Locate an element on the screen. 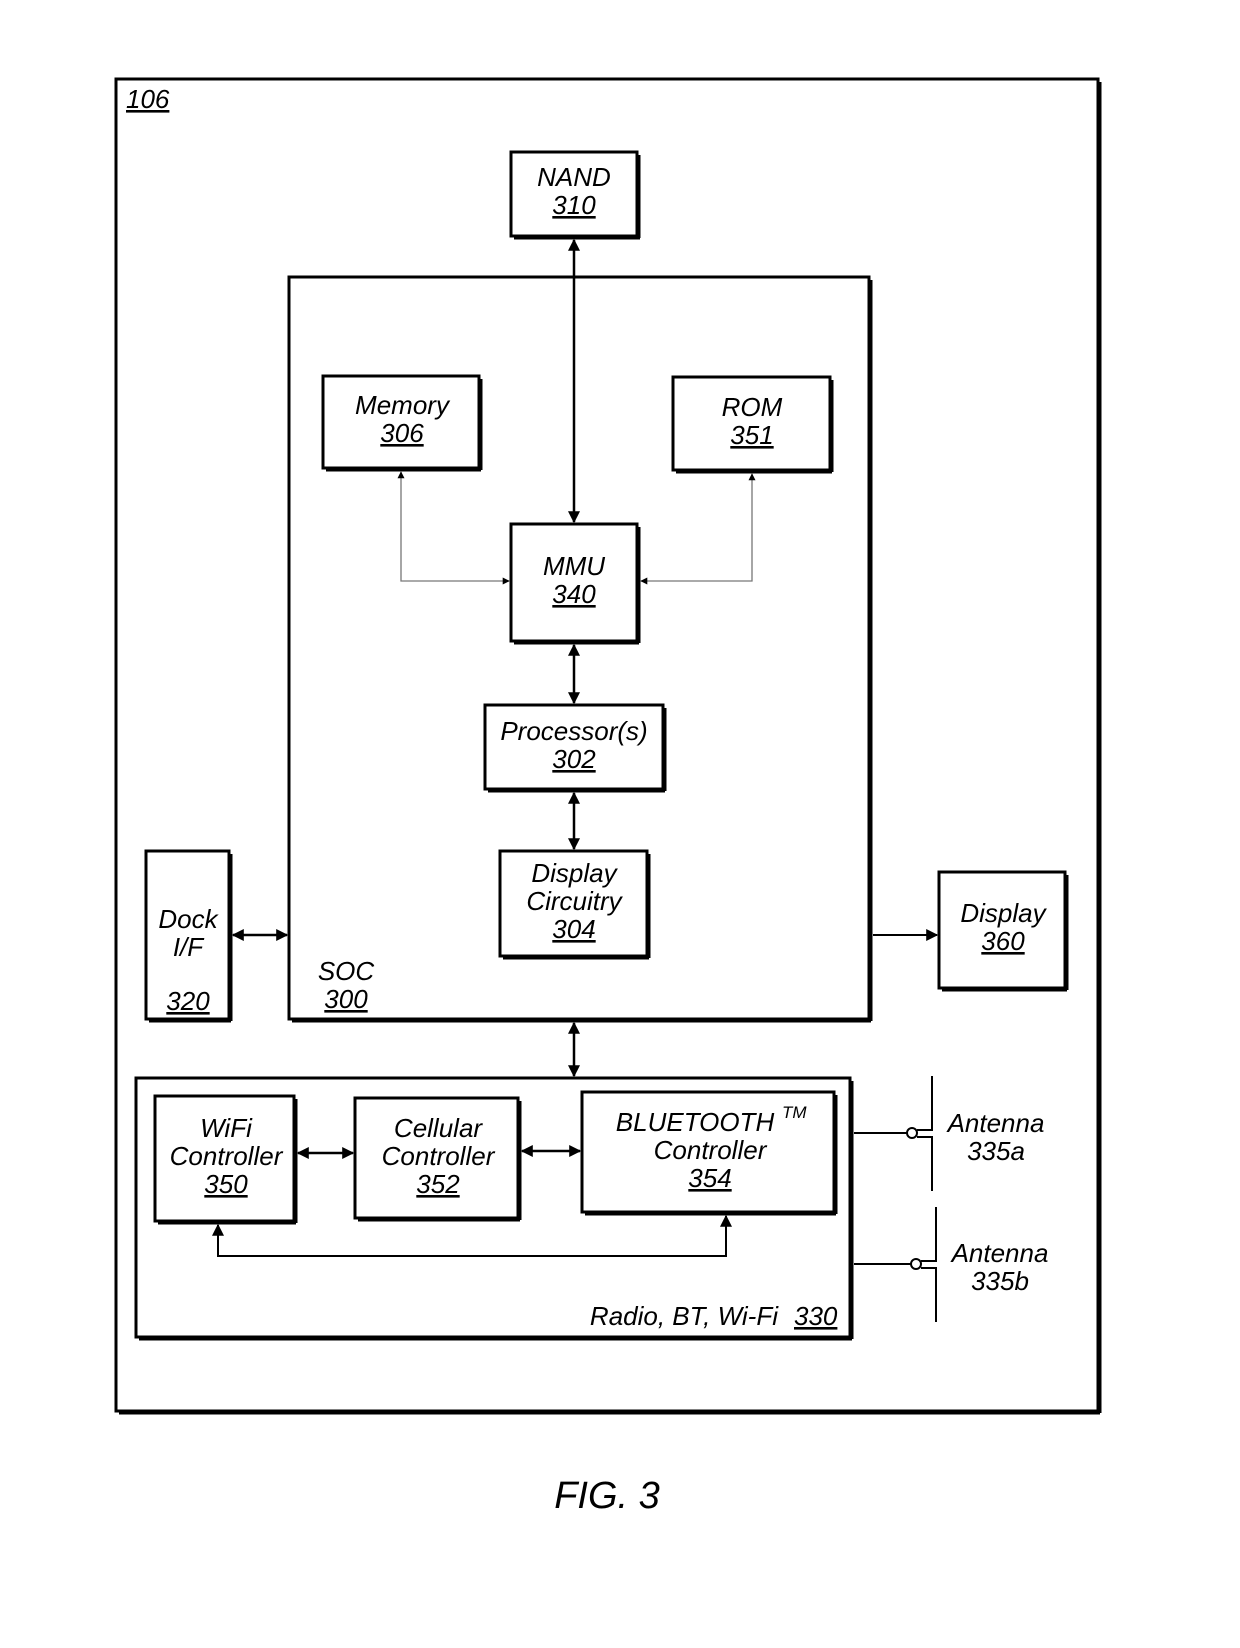  rom-mmu-link is located at coordinates (698, 529).